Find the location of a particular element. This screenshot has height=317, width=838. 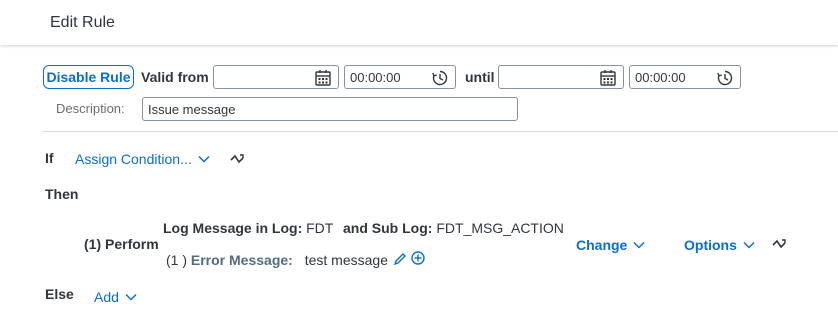

perform-text: (1) Perform is located at coordinates (121, 244).